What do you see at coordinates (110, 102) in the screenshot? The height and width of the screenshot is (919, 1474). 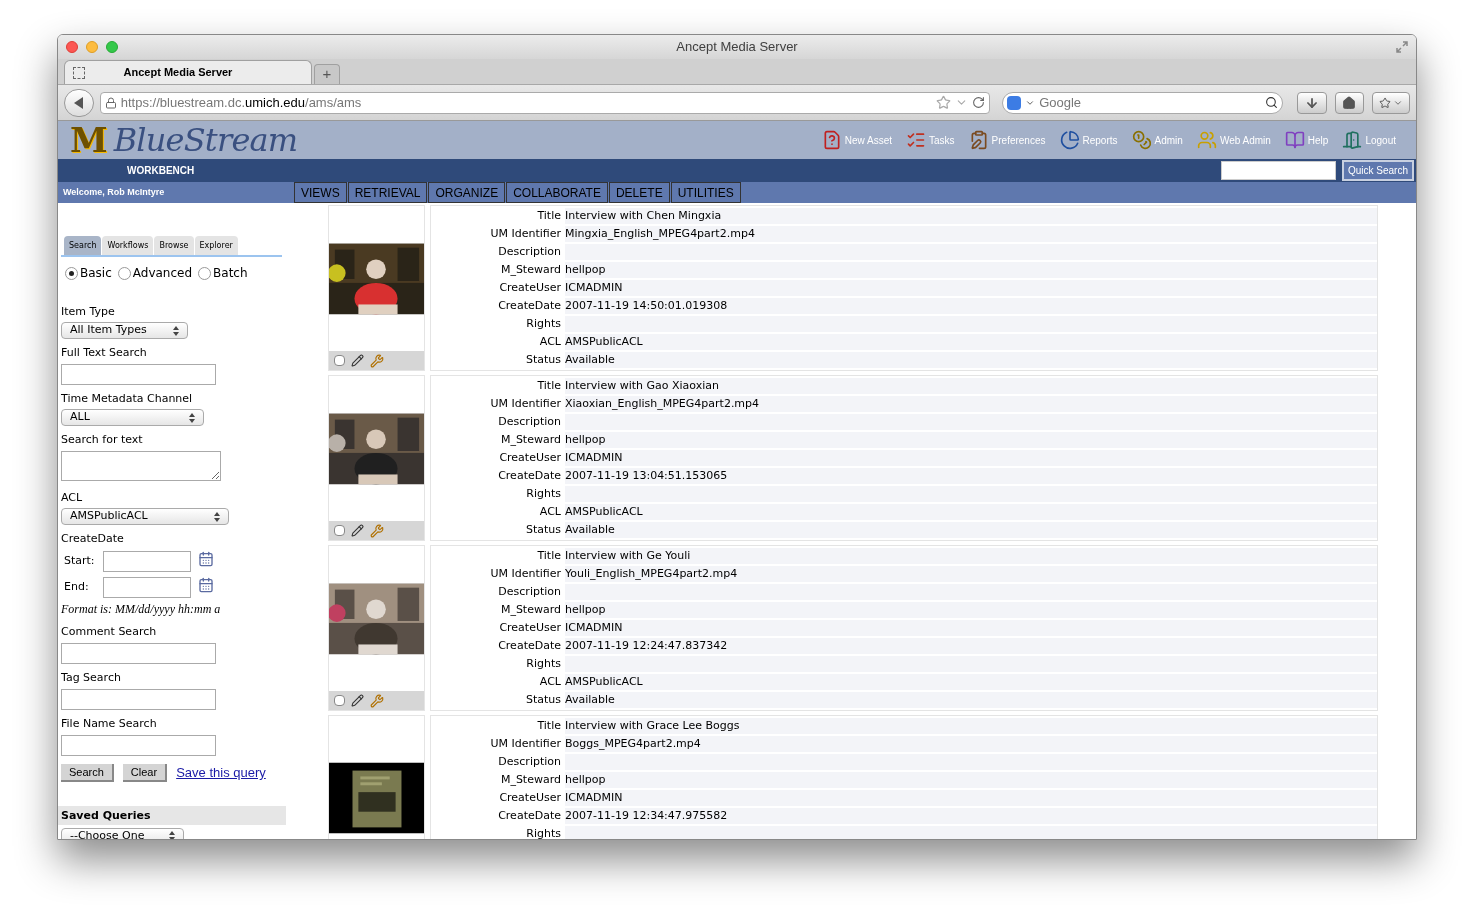 I see `lock-icon` at bounding box center [110, 102].